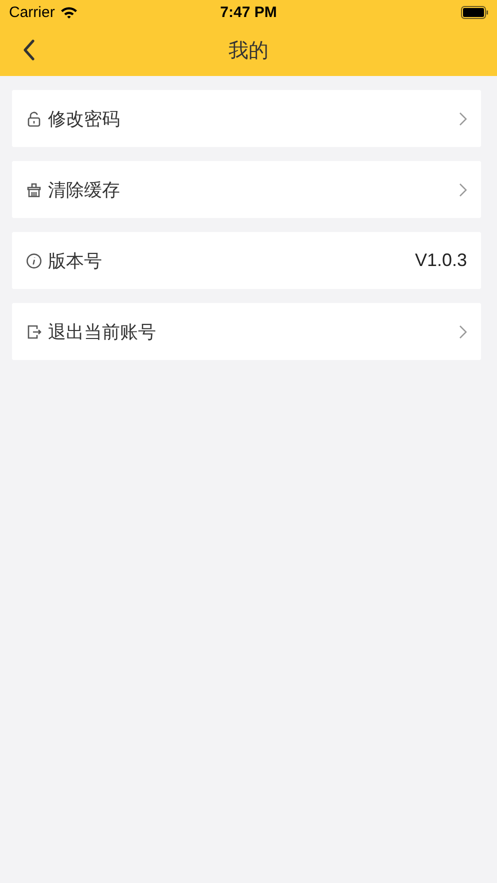 The width and height of the screenshot is (497, 883). I want to click on version-value: V1.0.3, so click(440, 260).